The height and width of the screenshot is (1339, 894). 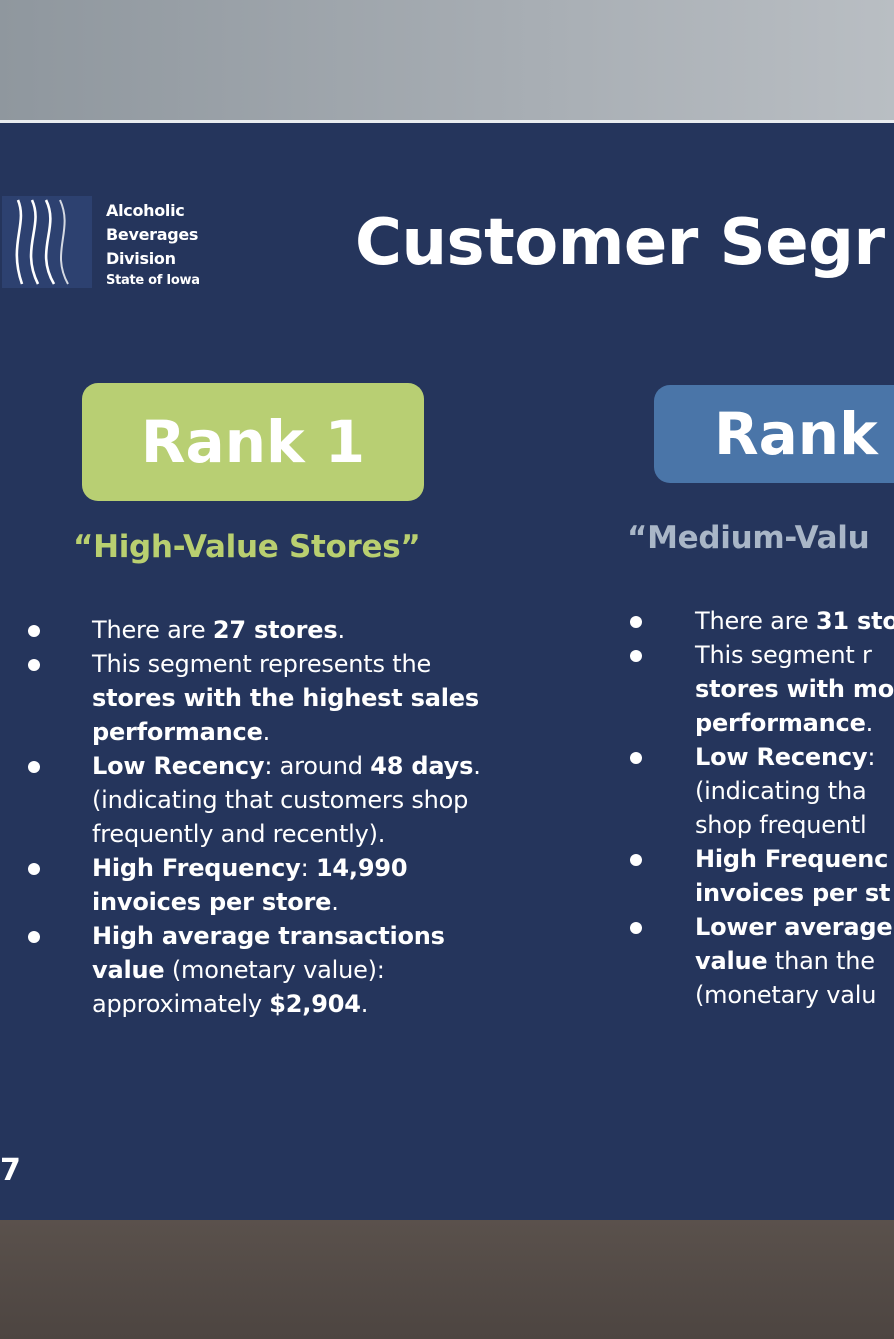 What do you see at coordinates (253, 442) in the screenshot?
I see `rank-1-badge: Rank 1` at bounding box center [253, 442].